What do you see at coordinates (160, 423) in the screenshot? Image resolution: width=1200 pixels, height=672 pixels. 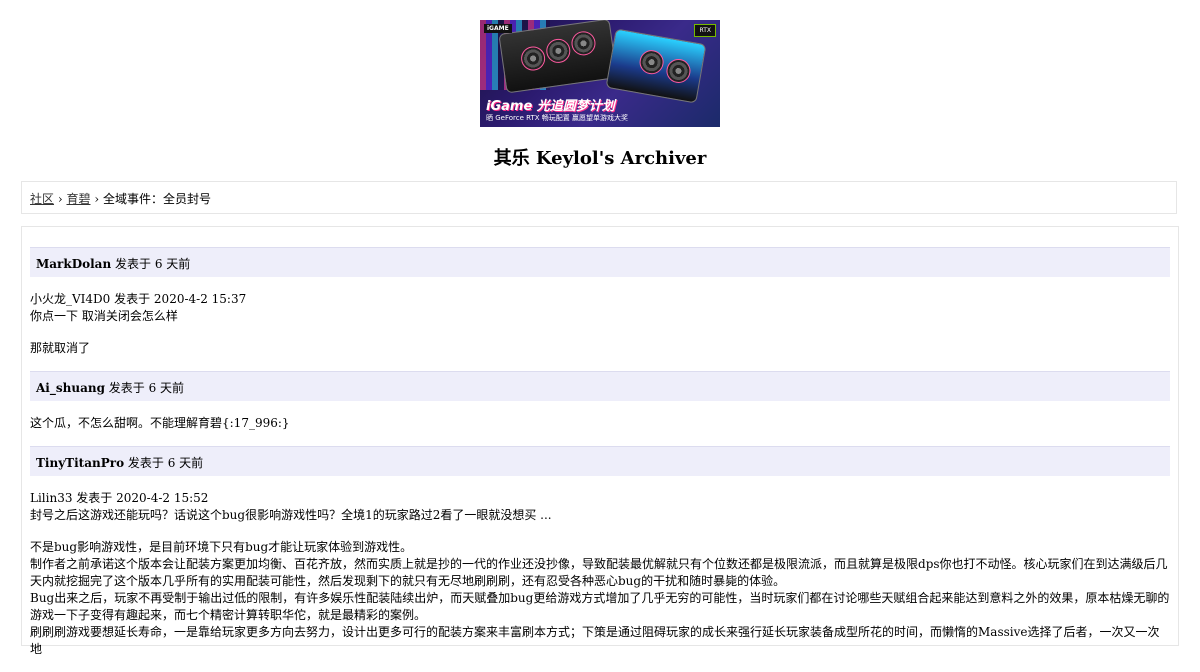 I see `post-line: 这个瓜，不怎么甜啊。不能理解育碧{:17_996:}` at bounding box center [160, 423].